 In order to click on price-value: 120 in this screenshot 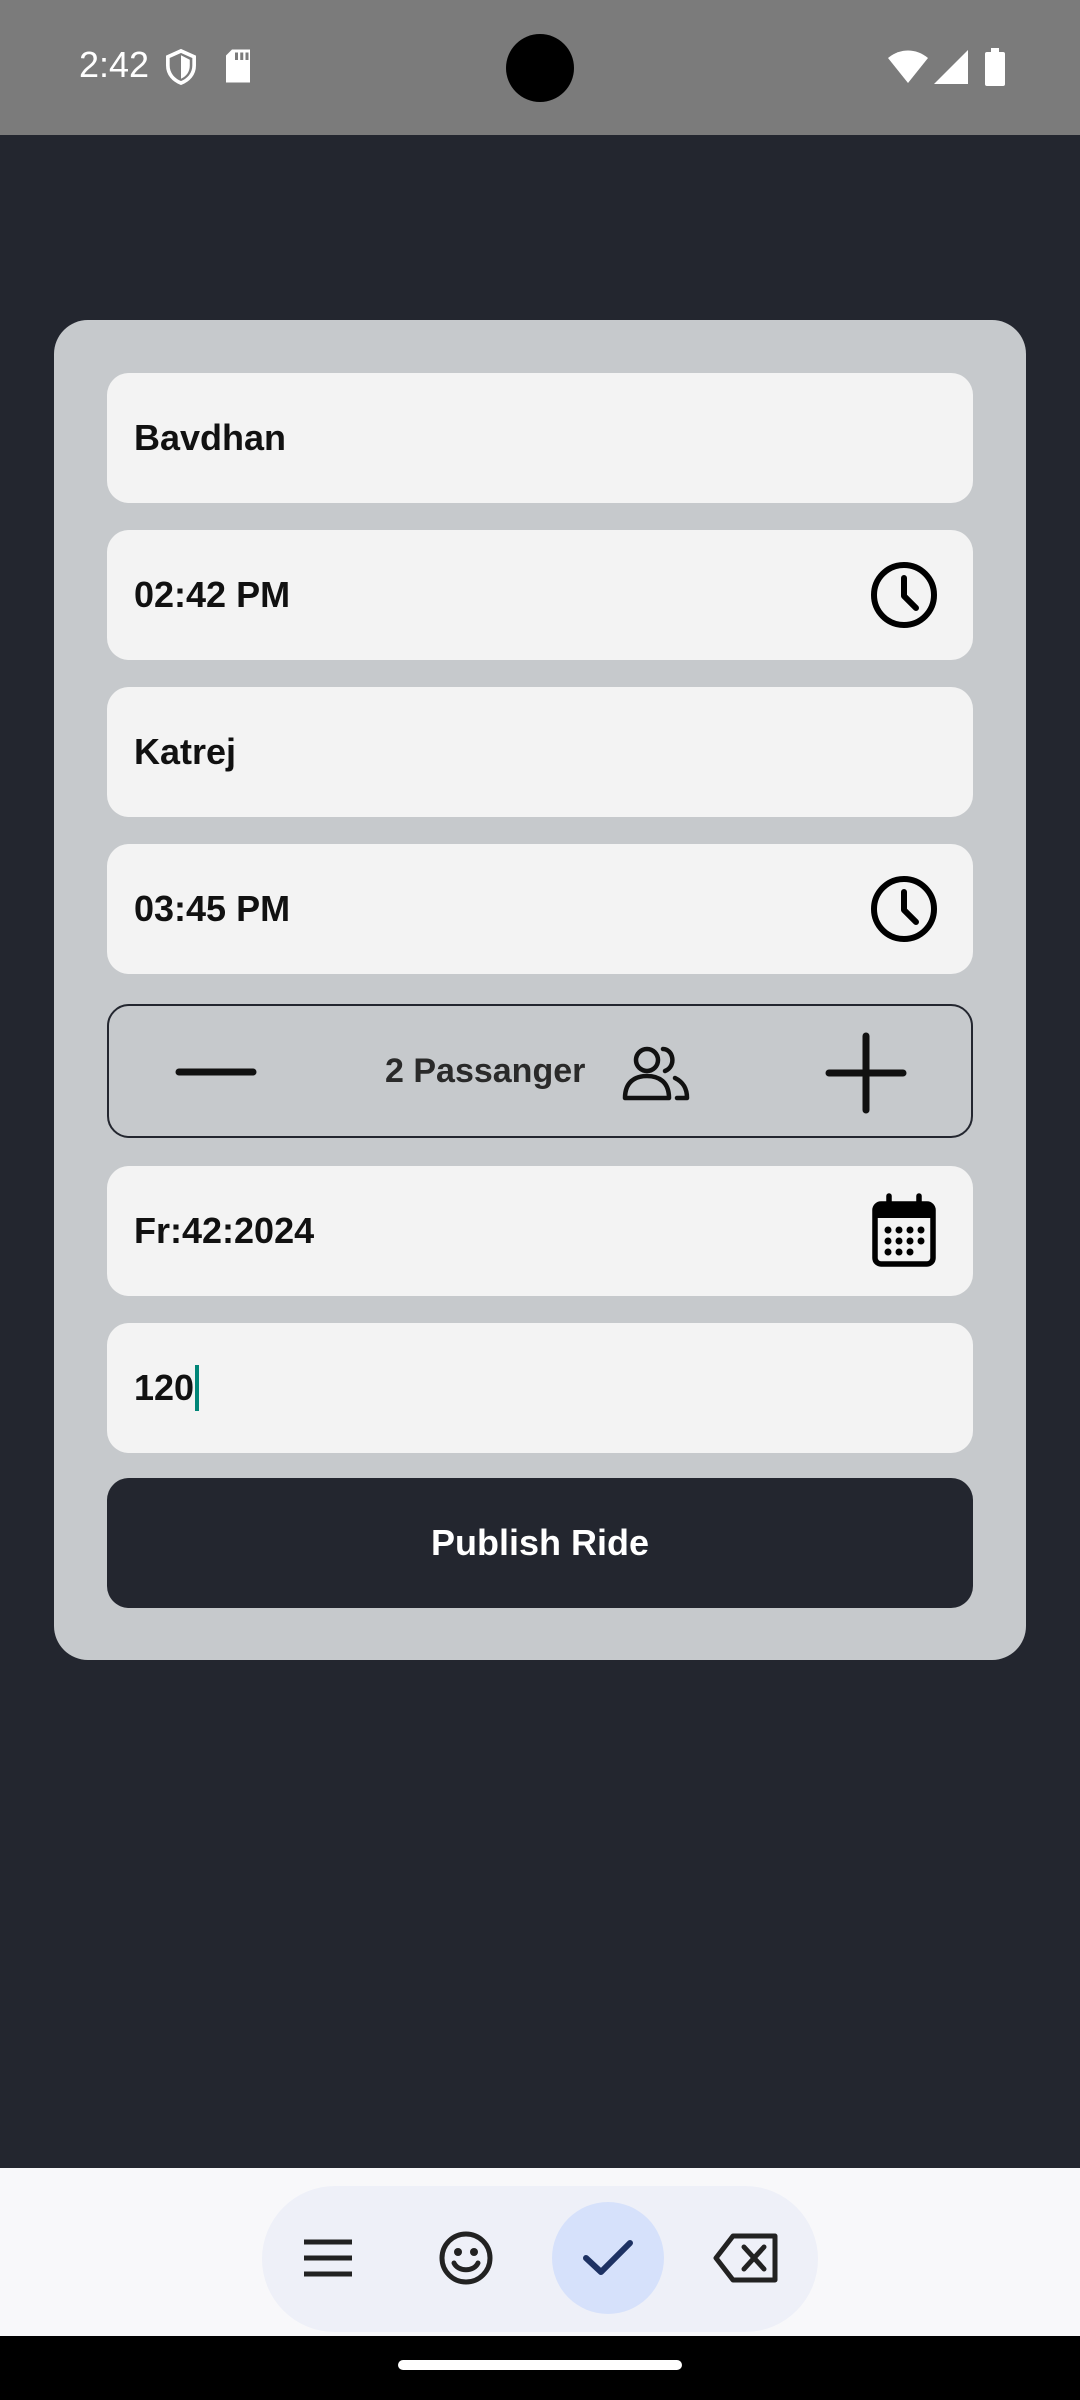, I will do `click(164, 1387)`.